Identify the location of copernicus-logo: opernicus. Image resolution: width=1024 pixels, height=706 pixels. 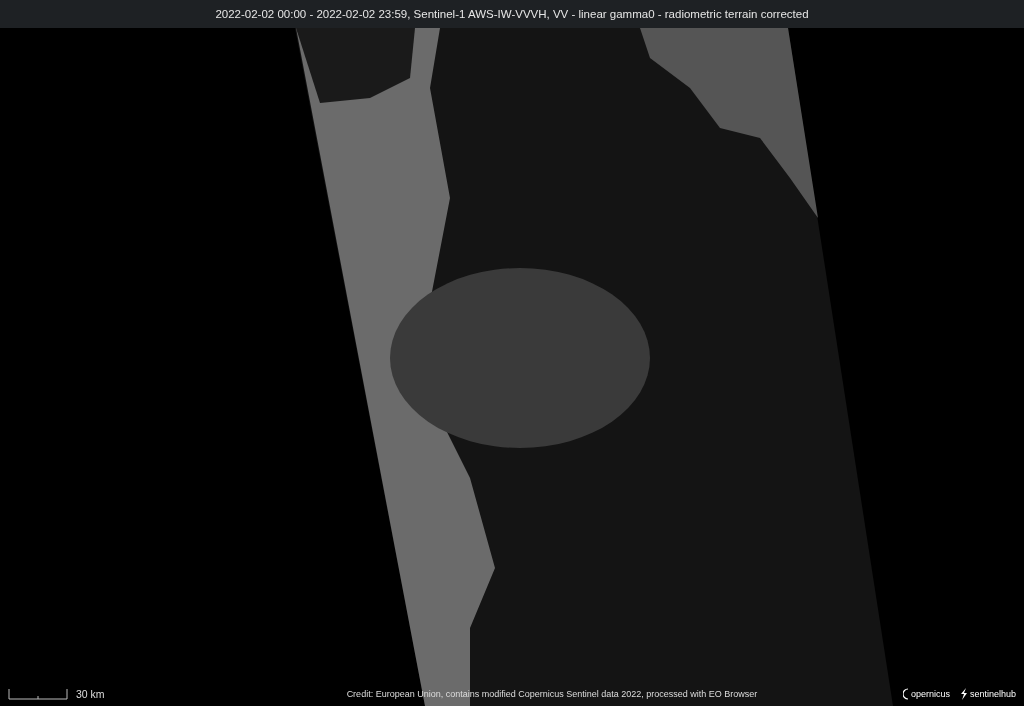
(926, 694).